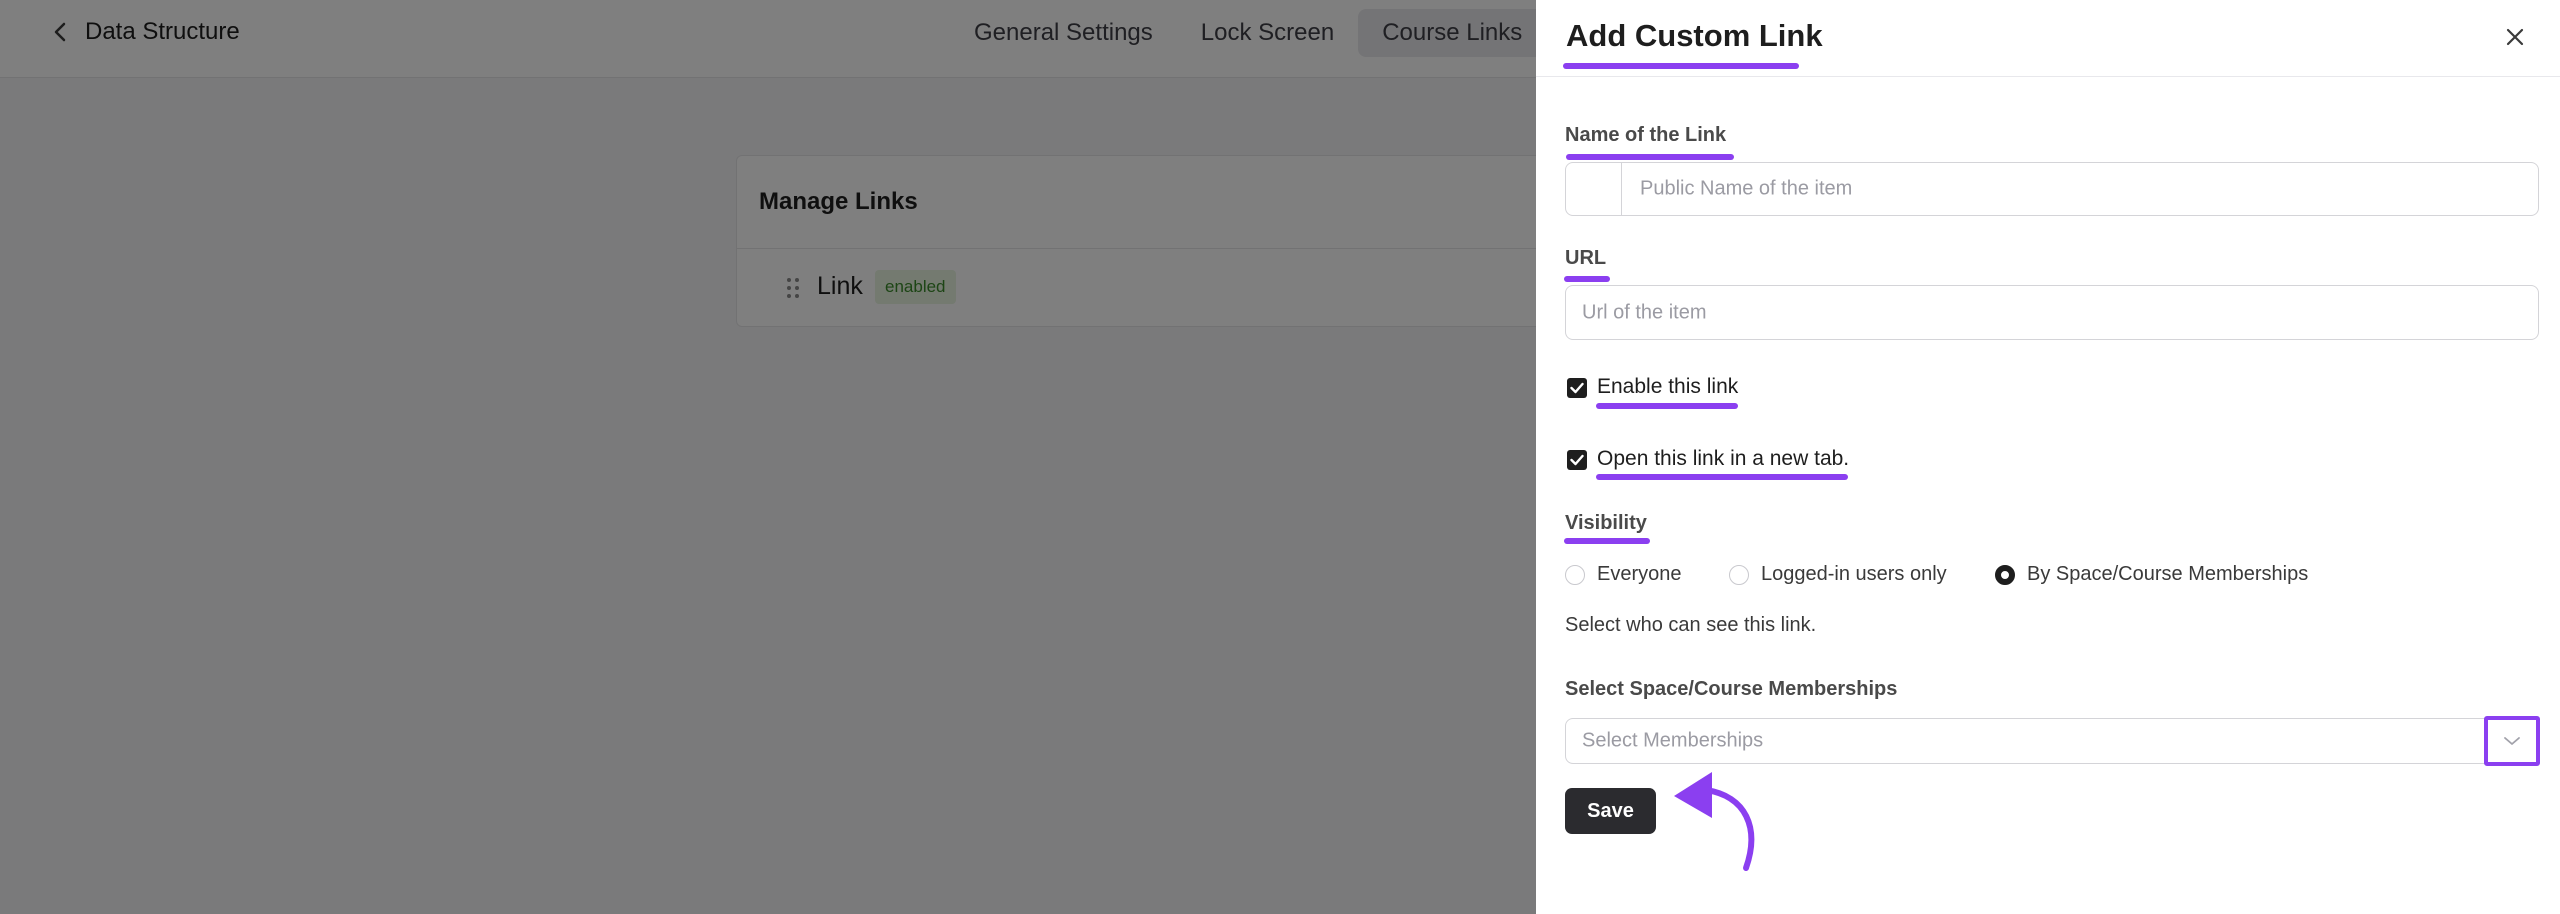 The height and width of the screenshot is (914, 2560). I want to click on open-new-tab-label: Open this link in a new tab., so click(1723, 459).